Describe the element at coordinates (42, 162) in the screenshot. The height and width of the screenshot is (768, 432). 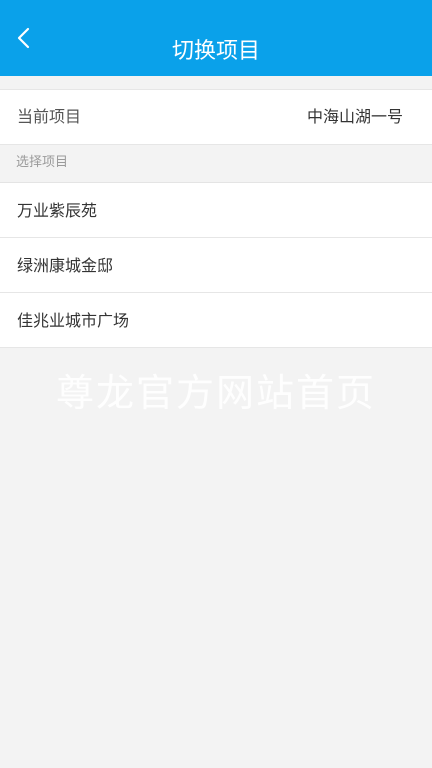
I see `select-project-section-label: 选择项目` at that location.